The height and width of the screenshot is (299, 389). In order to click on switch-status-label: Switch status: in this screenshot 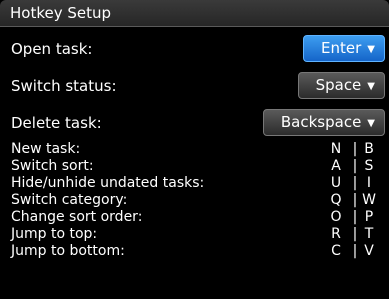, I will do `click(64, 86)`.